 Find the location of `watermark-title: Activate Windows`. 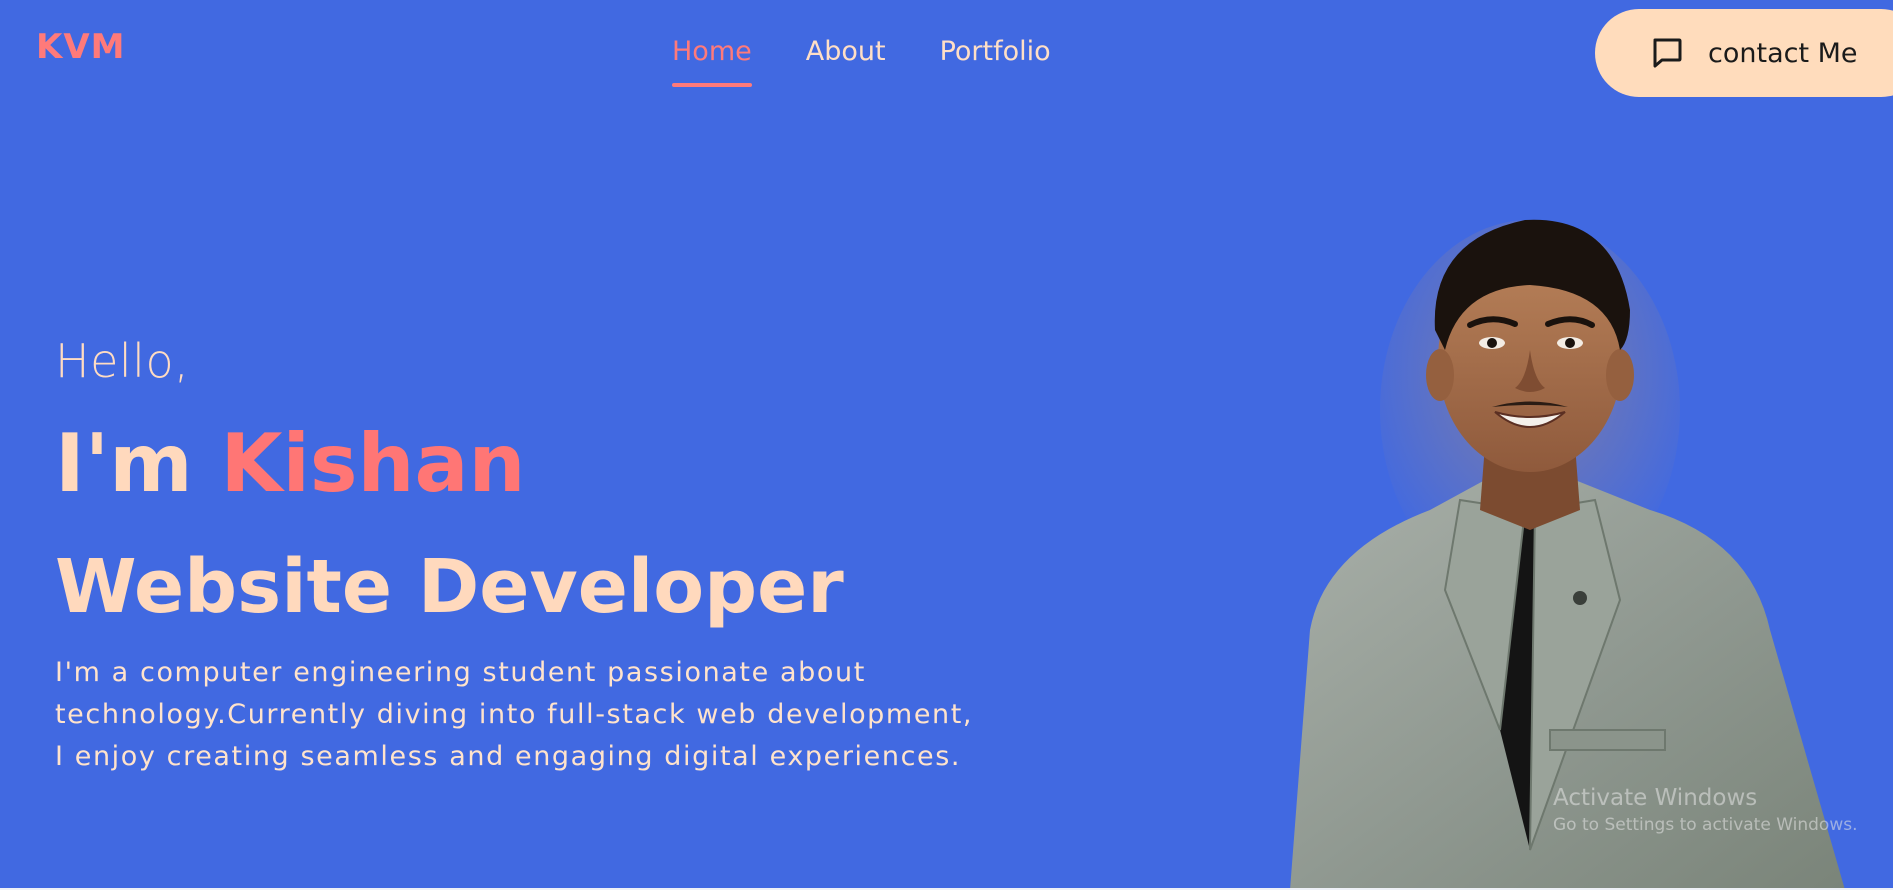

watermark-title: Activate Windows is located at coordinates (1655, 798).